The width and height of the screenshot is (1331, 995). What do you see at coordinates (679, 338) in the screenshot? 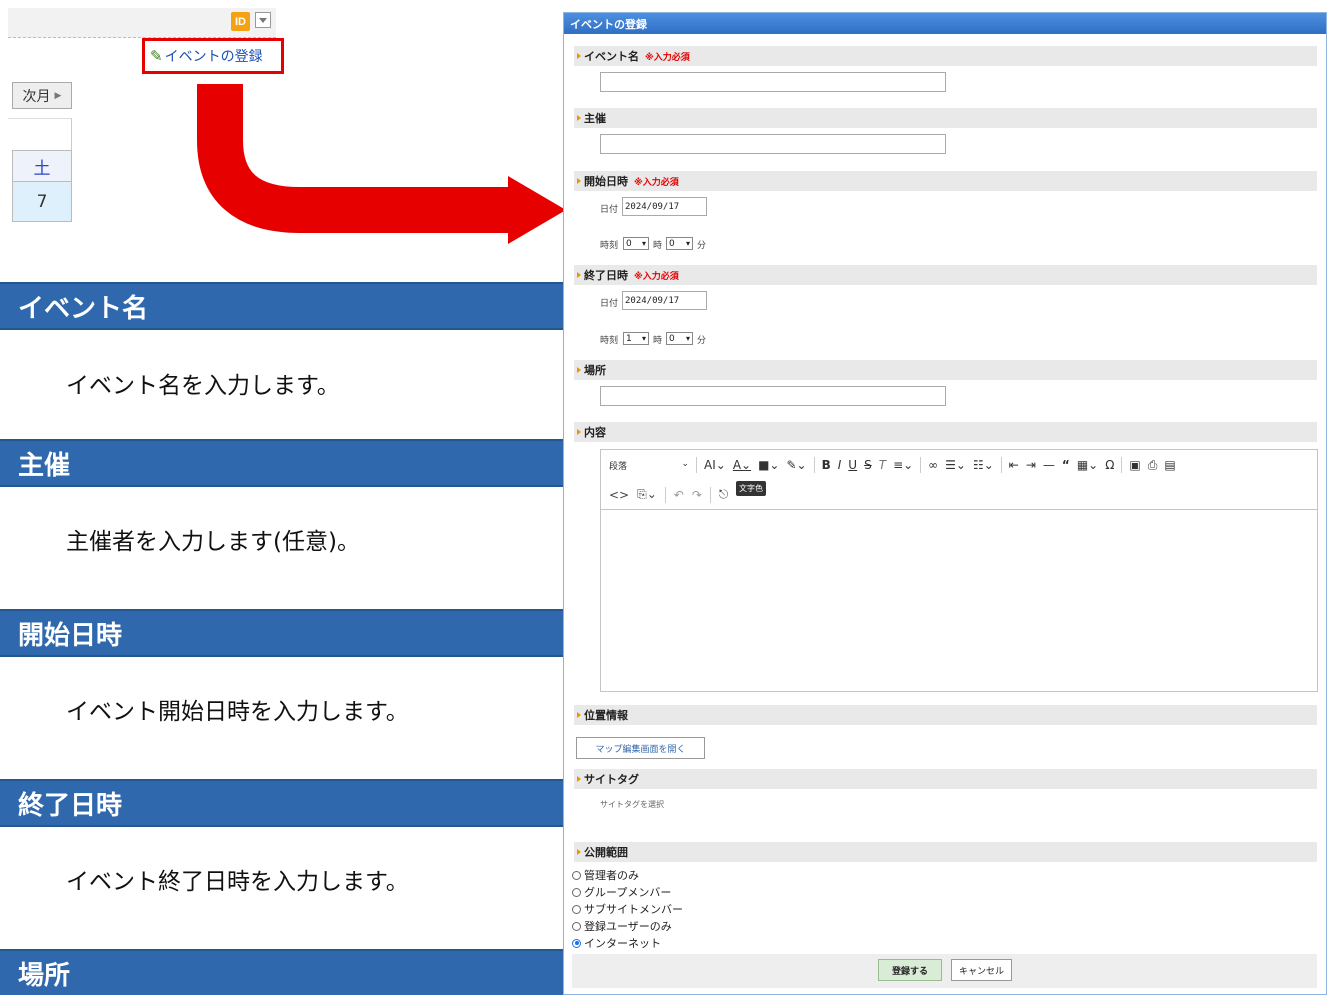
I see `end-minute-select: 0 ▾` at bounding box center [679, 338].